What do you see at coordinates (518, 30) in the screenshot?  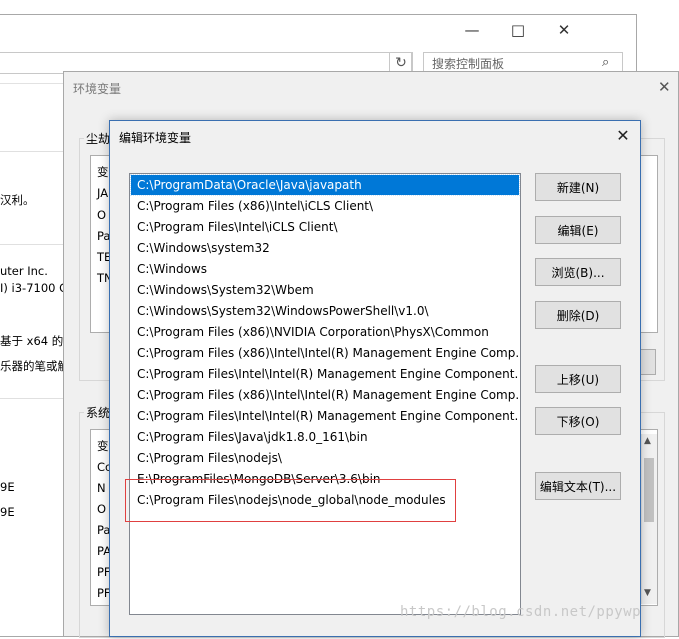 I see `maximize-icon: □` at bounding box center [518, 30].